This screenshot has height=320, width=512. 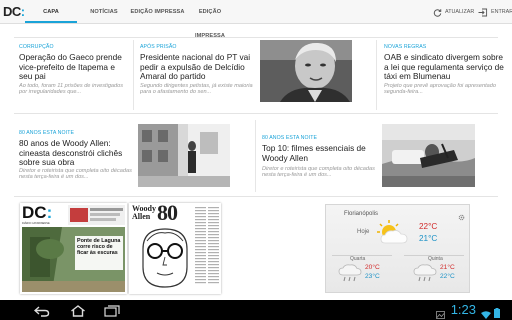 What do you see at coordinates (363, 232) in the screenshot?
I see `weather-today-label: Hoje` at bounding box center [363, 232].